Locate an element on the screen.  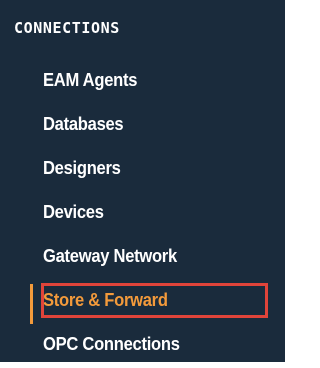
nav-item-label: Gateway Network is located at coordinates (110, 256).